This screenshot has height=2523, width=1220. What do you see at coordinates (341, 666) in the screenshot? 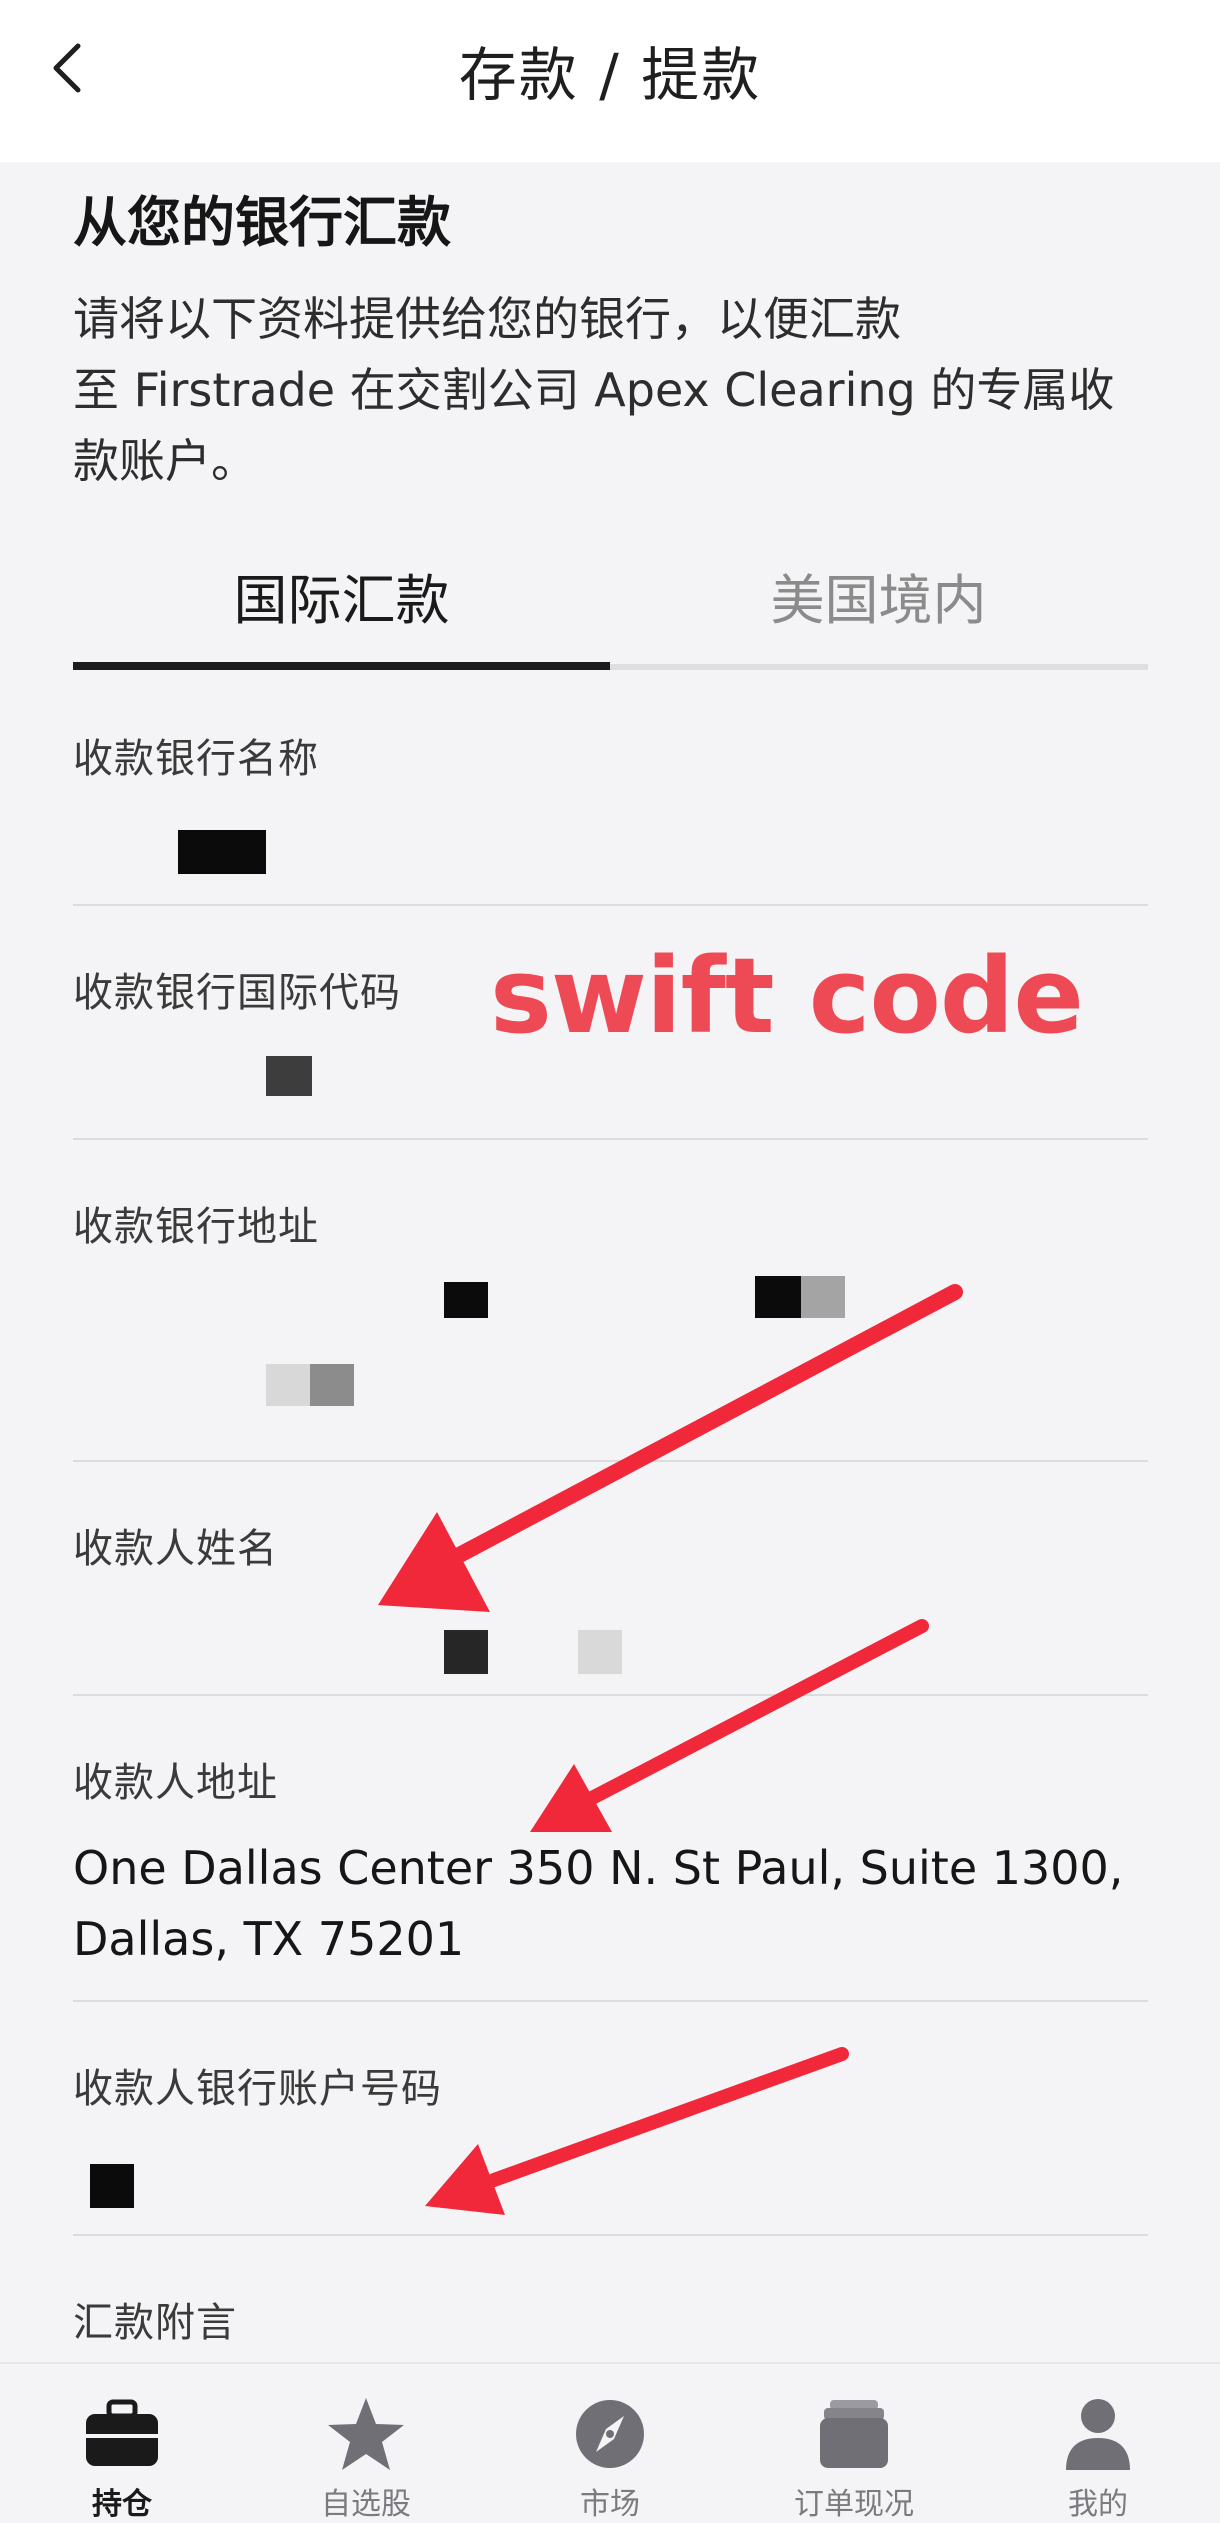
I see `tab-active-indicator` at bounding box center [341, 666].